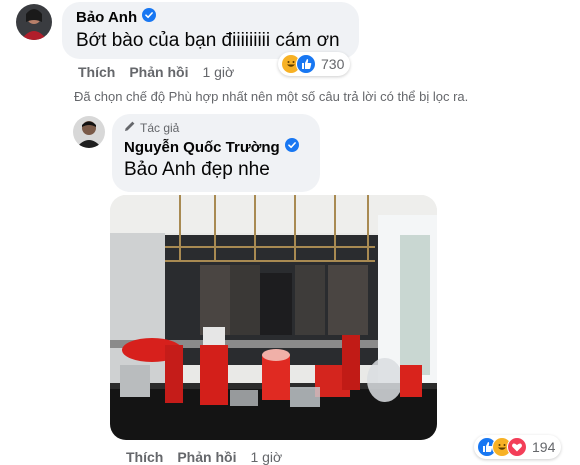 Image resolution: width=580 pixels, height=465 pixels. I want to click on comment-actions: Thích Phản hồi 1 giờ, so click(156, 72).